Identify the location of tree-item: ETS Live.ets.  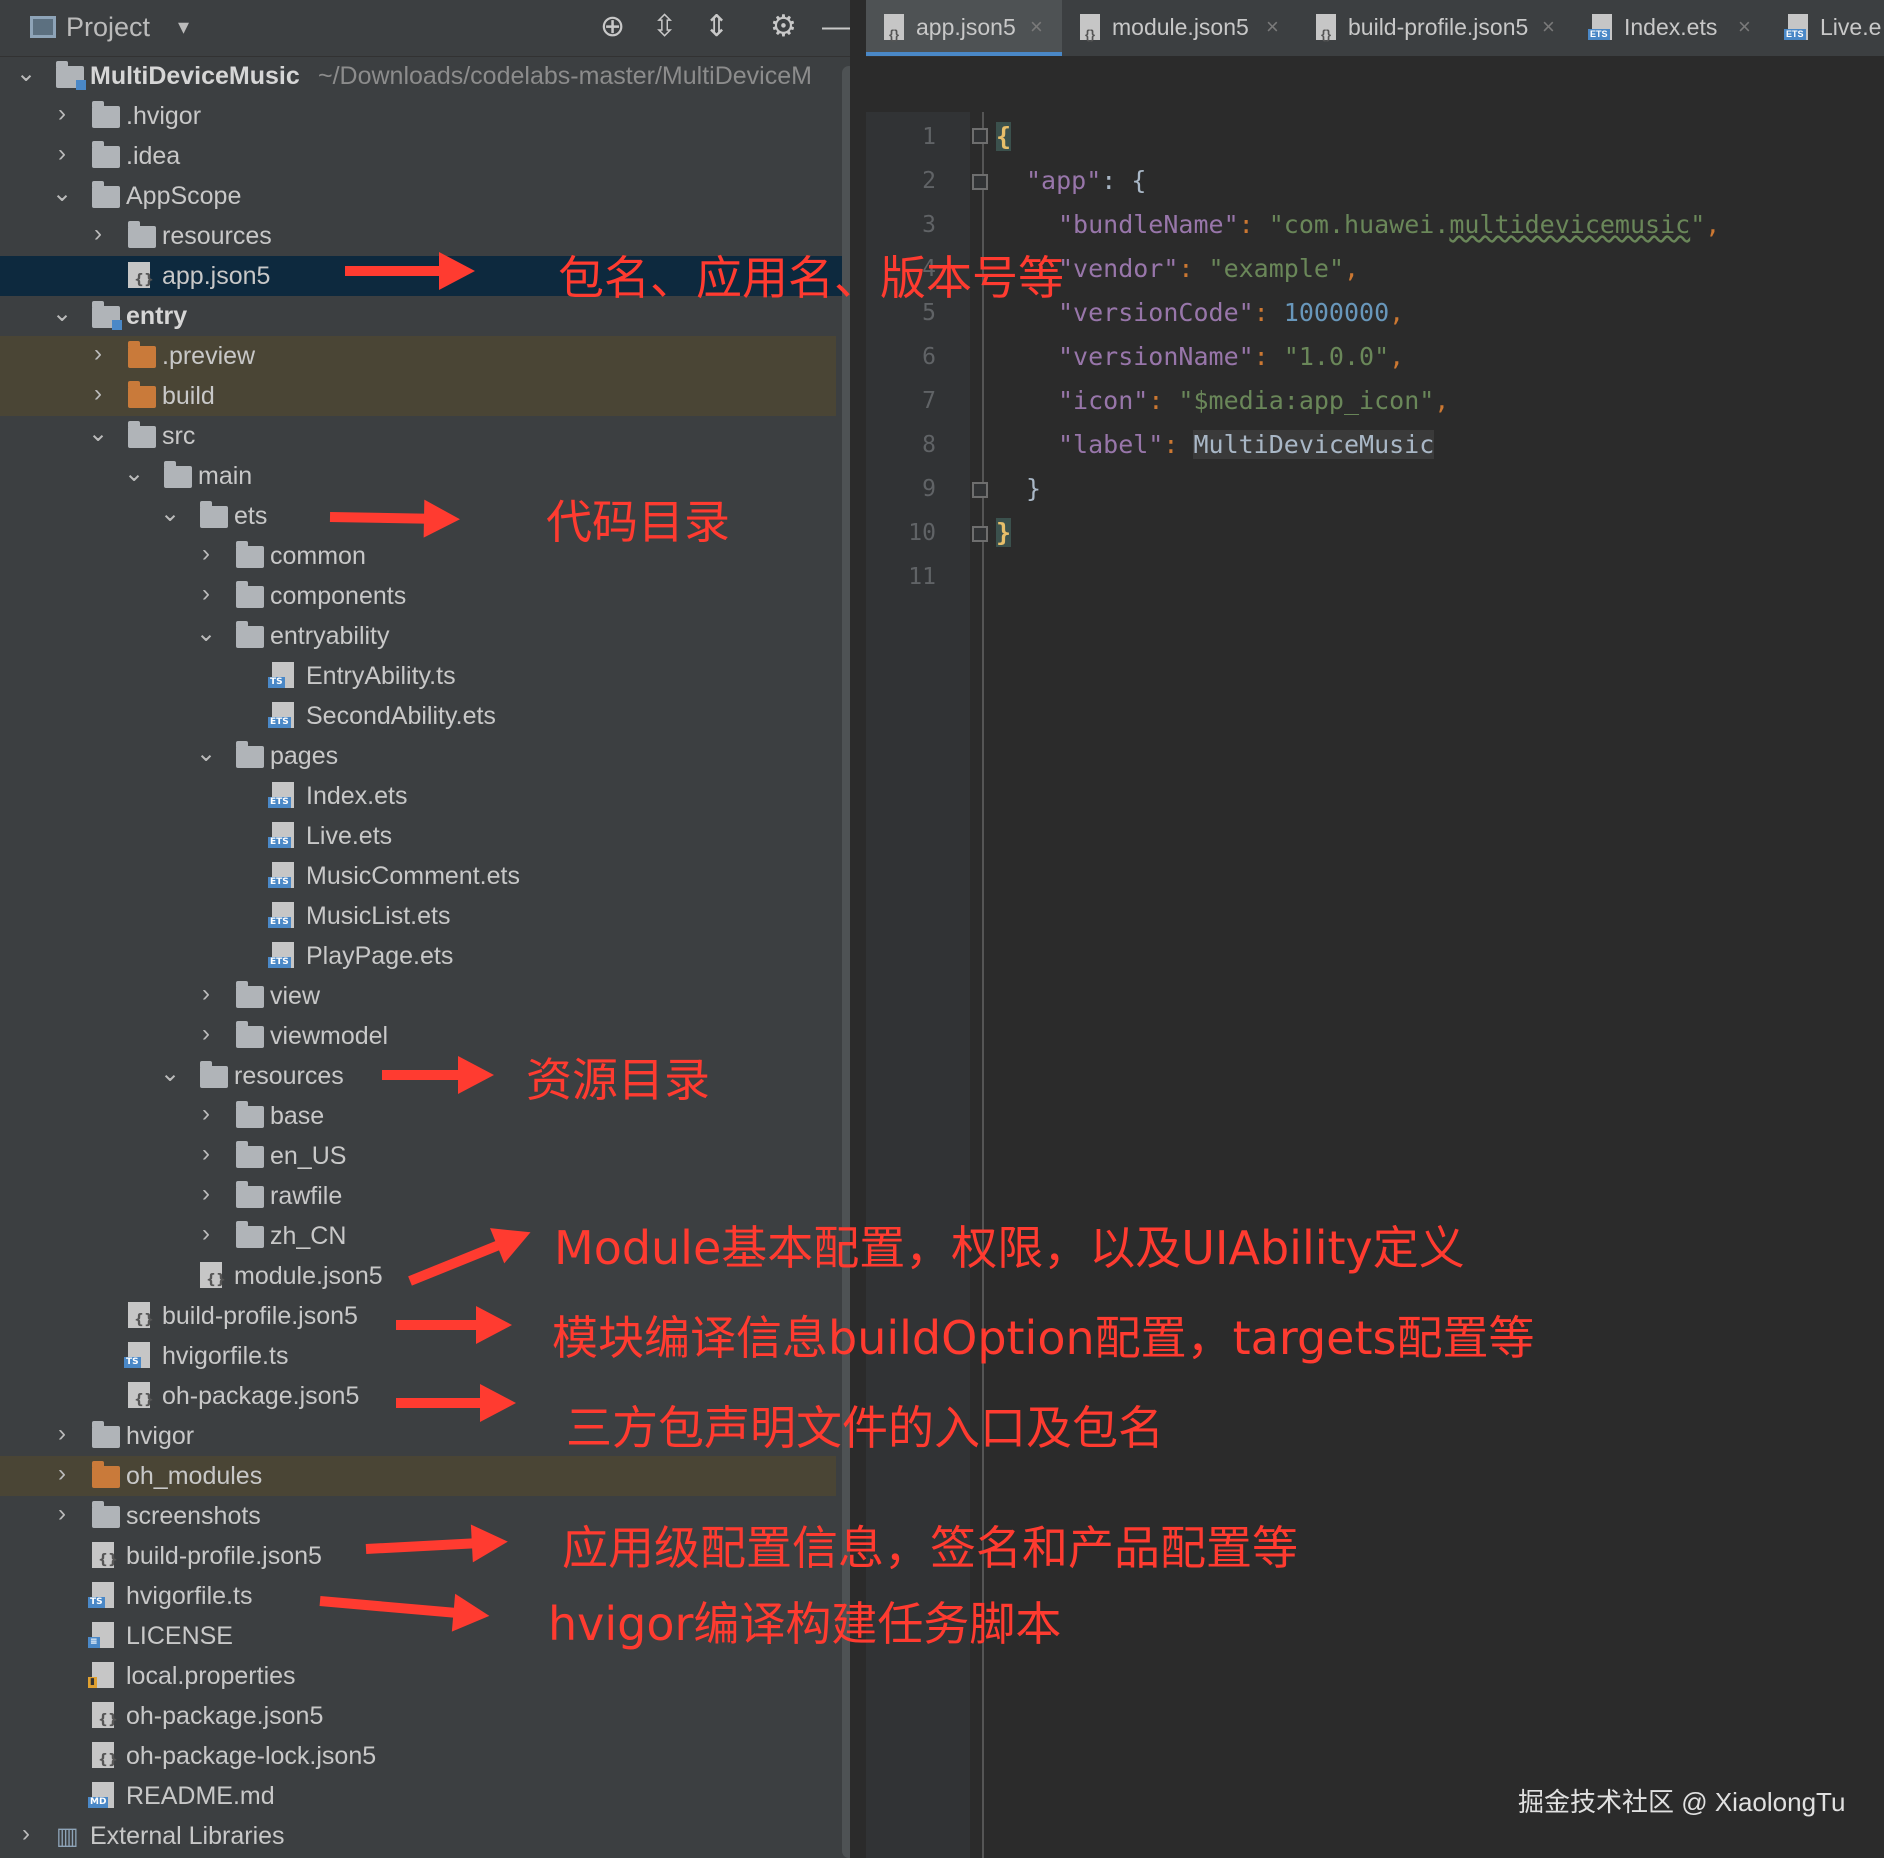
(425, 836).